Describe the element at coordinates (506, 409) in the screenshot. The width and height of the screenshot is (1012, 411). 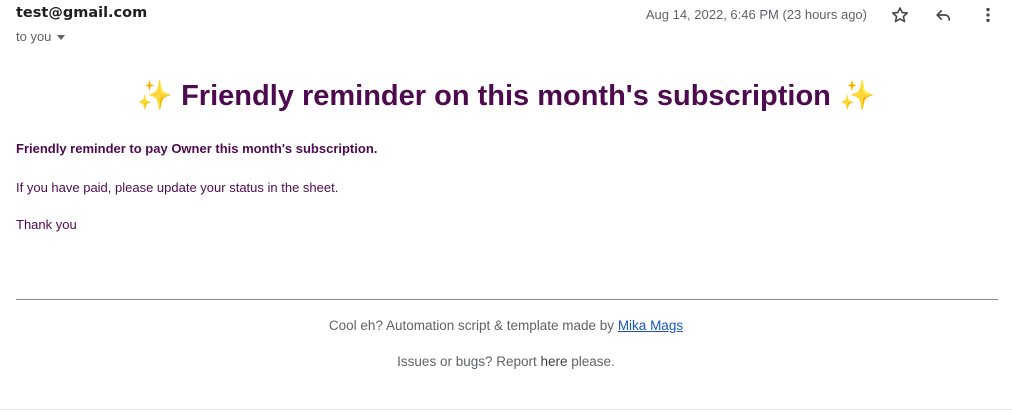
I see `bottom-separator` at that location.